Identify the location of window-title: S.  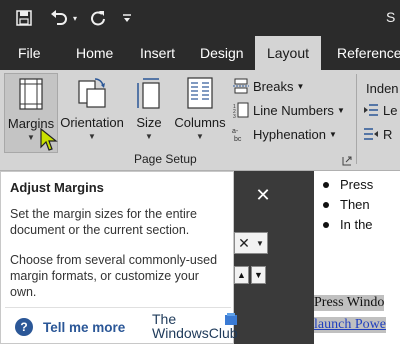
(391, 17).